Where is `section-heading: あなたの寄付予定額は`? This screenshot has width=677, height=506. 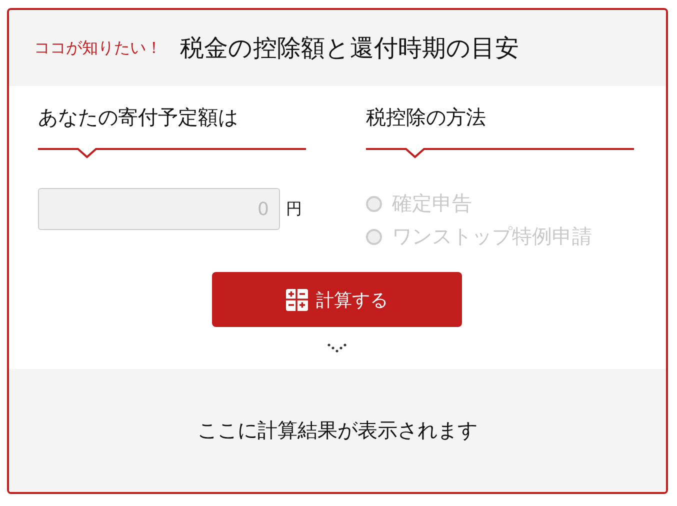
section-heading: あなたの寄付予定額は is located at coordinates (138, 117).